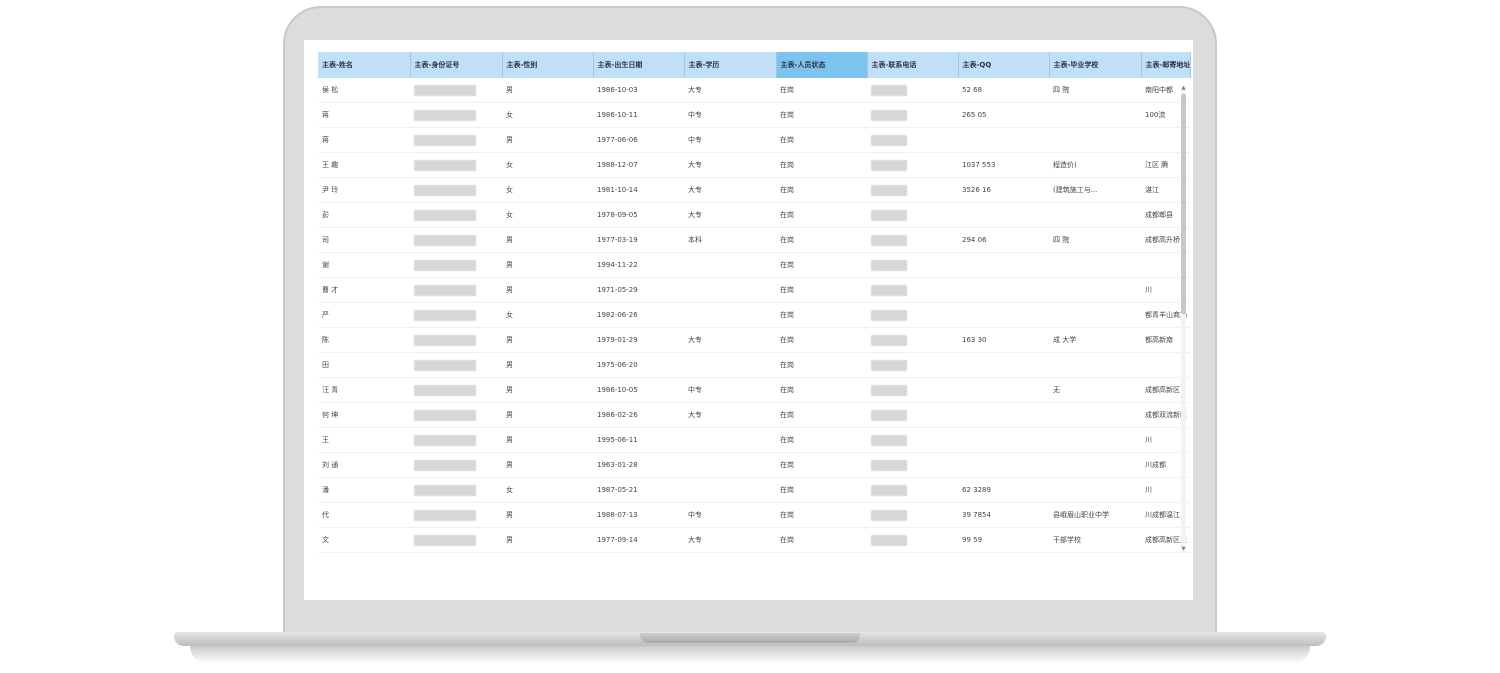  I want to click on table-row: 文男 1977-09-14 大专 在岗 99 59 干部学校 成都高新区大, so click(754, 540).